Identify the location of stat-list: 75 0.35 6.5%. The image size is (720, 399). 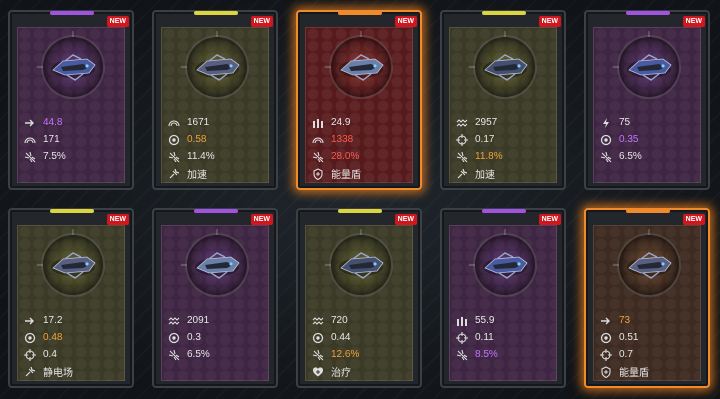
(650, 139).